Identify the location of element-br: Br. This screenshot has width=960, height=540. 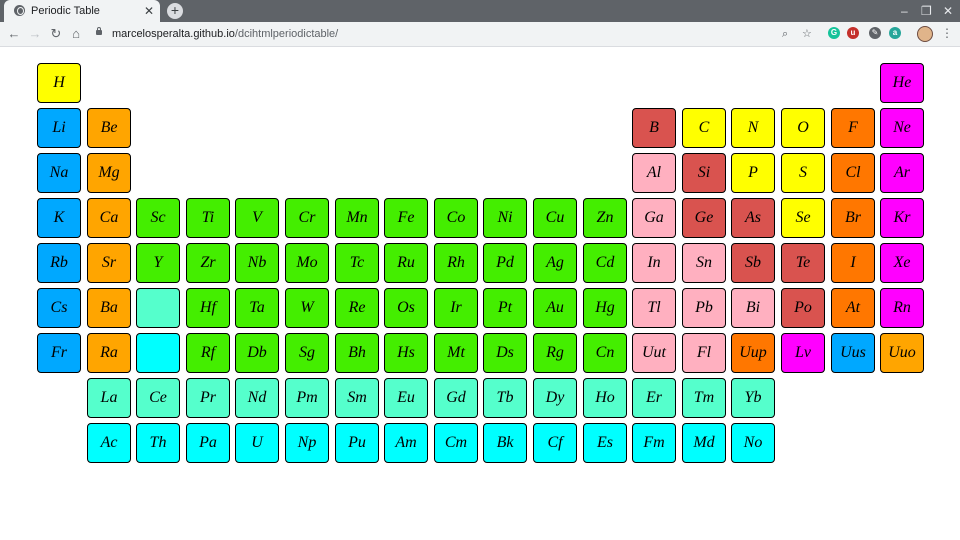
(853, 218).